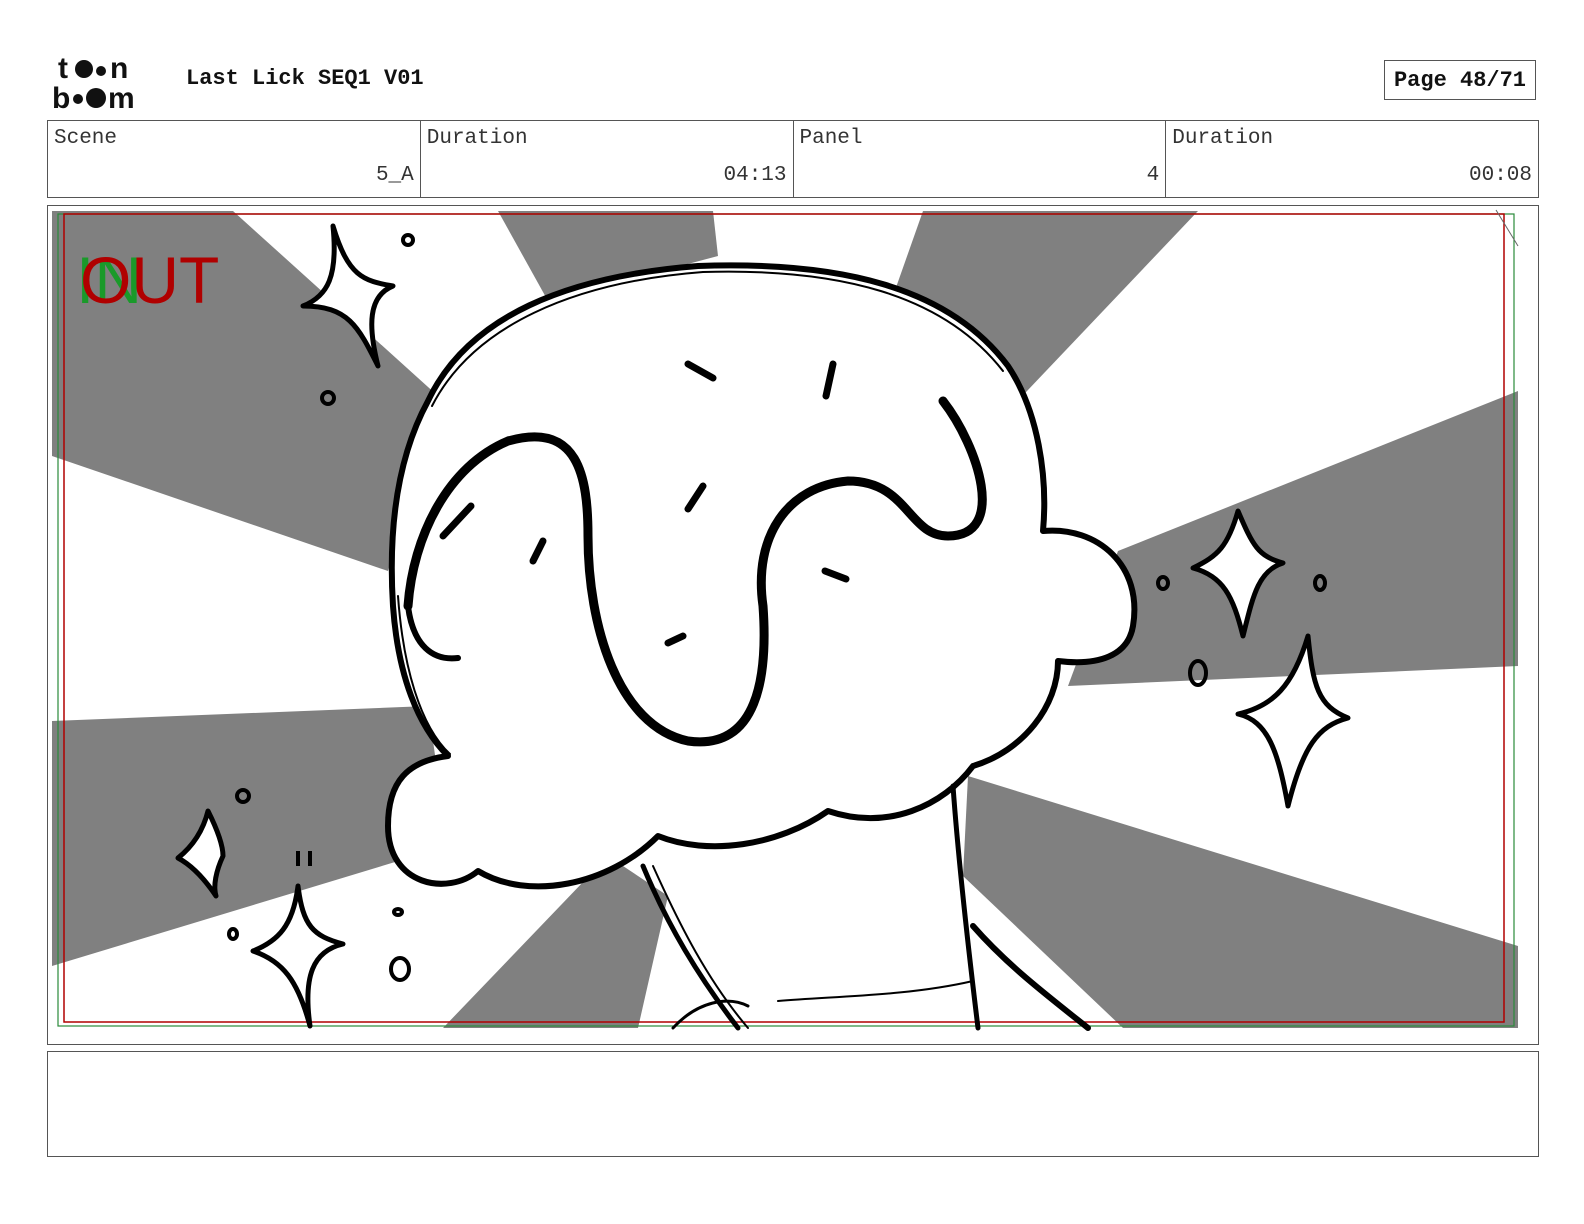 The image size is (1584, 1224). I want to click on toon-boom-logo: t n b m, so click(108, 82).